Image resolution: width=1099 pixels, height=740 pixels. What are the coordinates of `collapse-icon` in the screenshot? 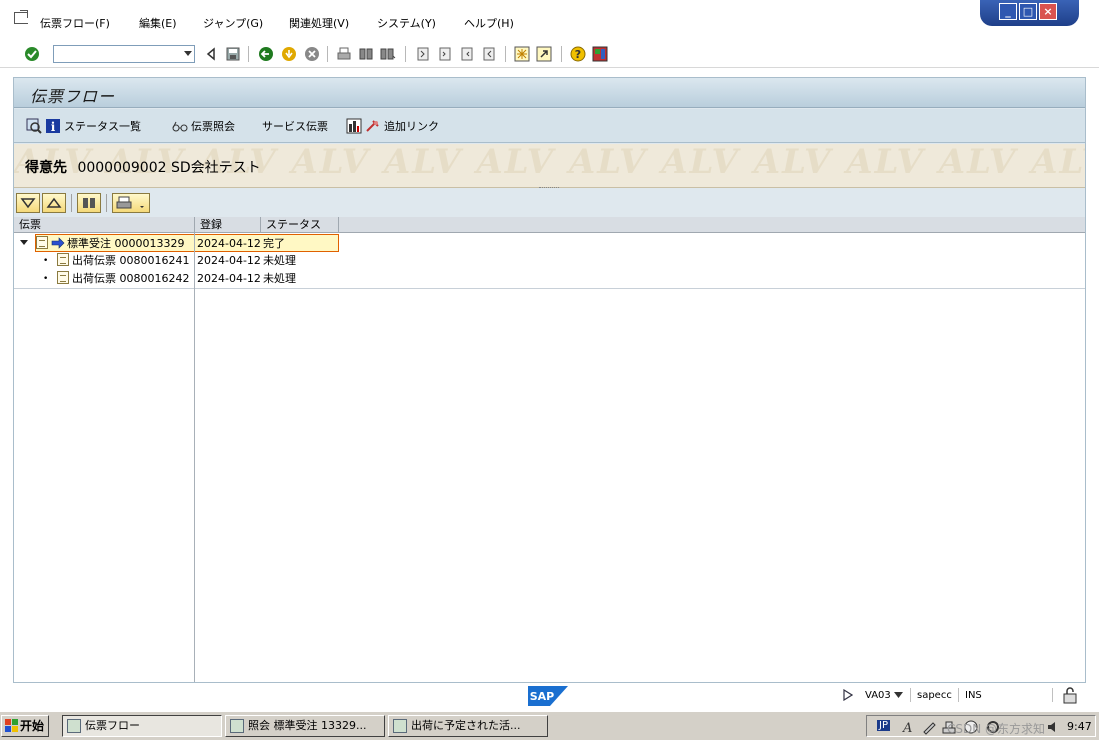 It's located at (54, 202).